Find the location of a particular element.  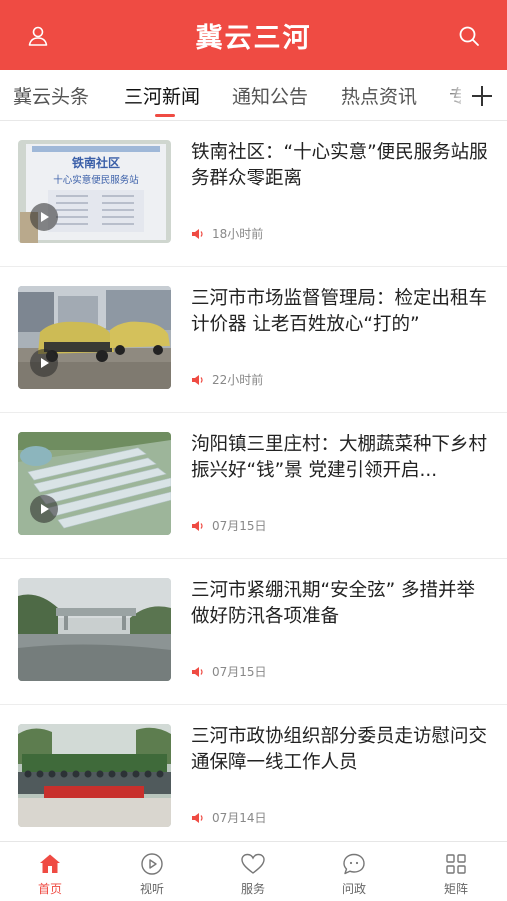

tab-jiyun-headlines: 冀云头条 is located at coordinates (51, 95).